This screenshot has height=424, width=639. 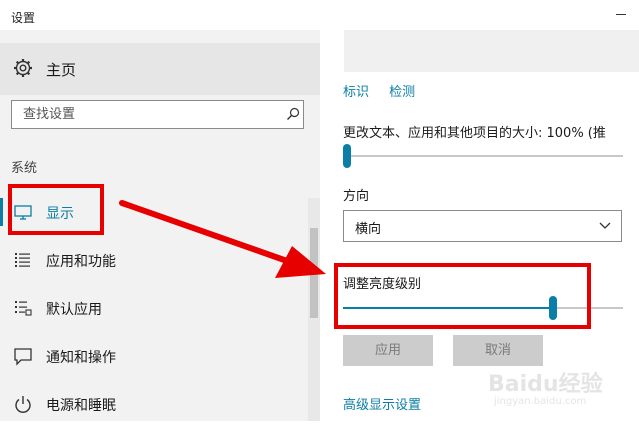 I want to click on notification-icon, so click(x=23, y=357).